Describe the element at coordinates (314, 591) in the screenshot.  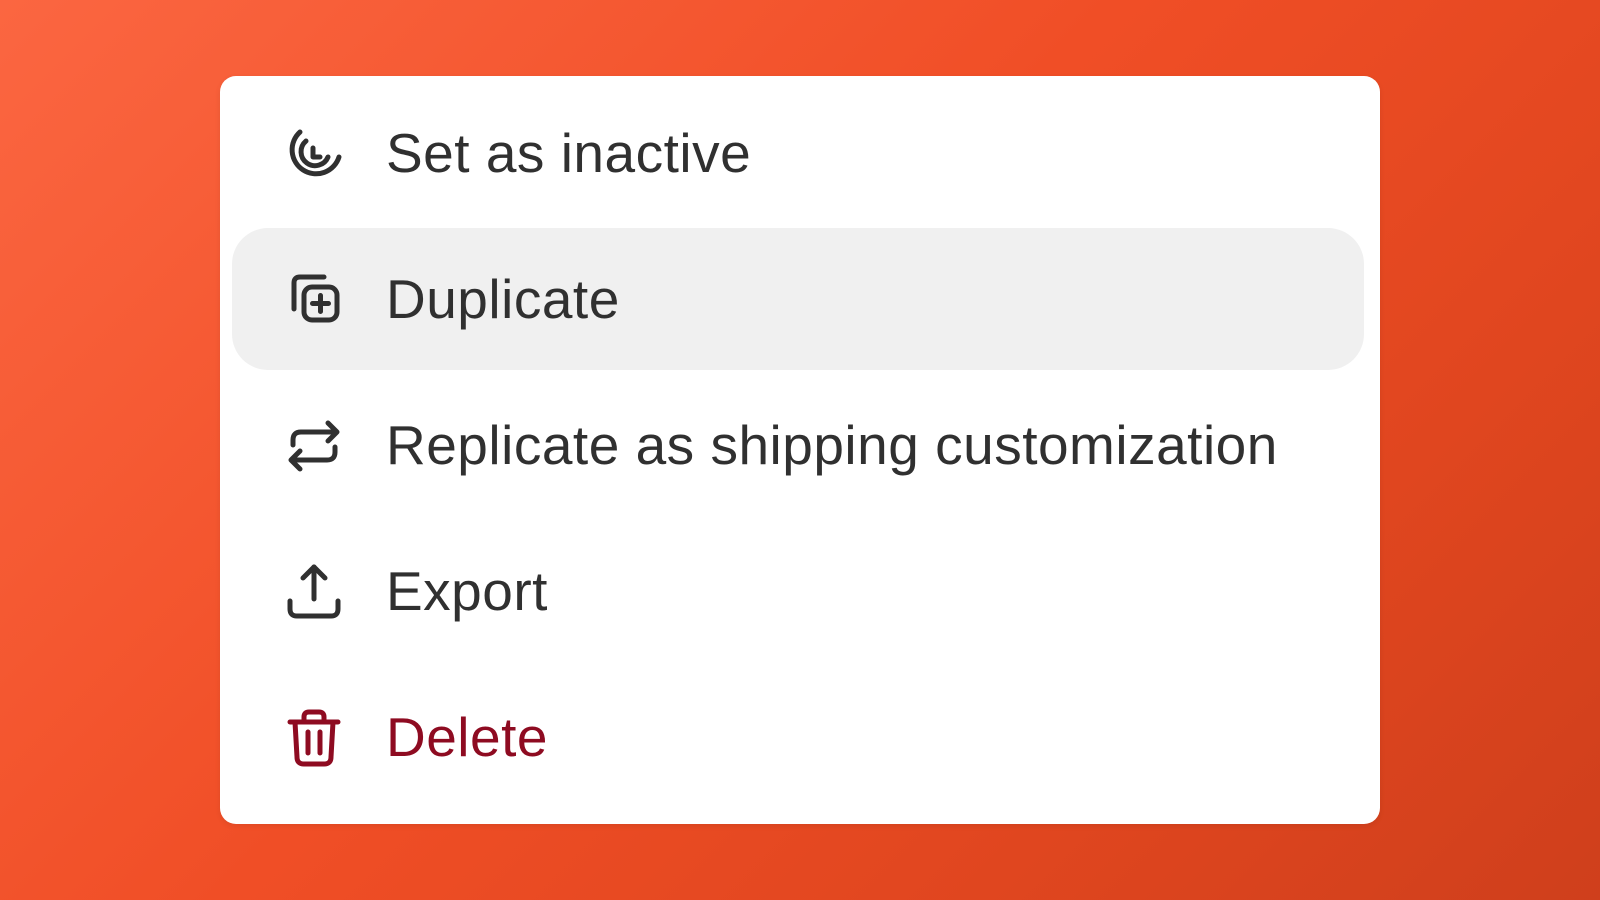
I see `export-icon` at that location.